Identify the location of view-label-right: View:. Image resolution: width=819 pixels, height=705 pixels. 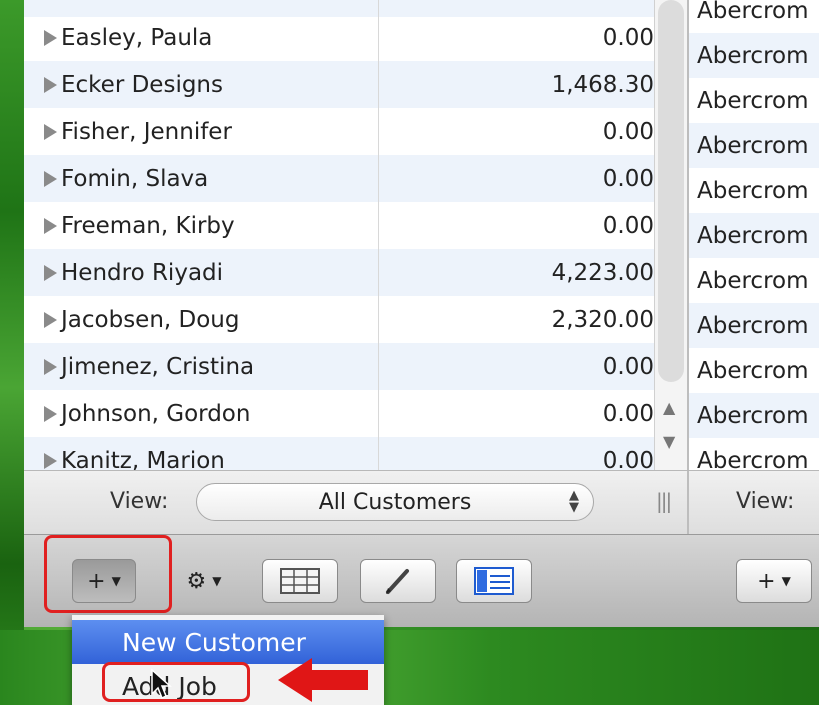
(765, 501).